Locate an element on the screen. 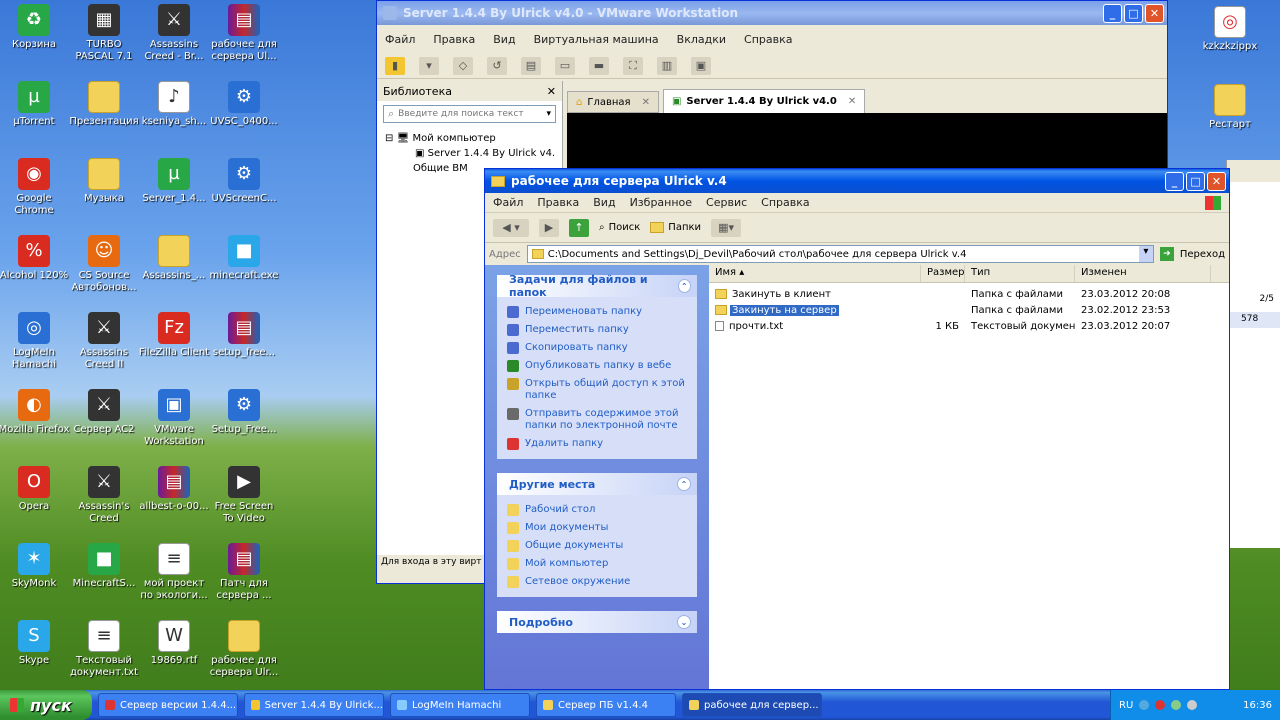 This screenshot has height=720, width=1280. desktop-icon: ⚔ Assassins Creed II is located at coordinates (104, 341).